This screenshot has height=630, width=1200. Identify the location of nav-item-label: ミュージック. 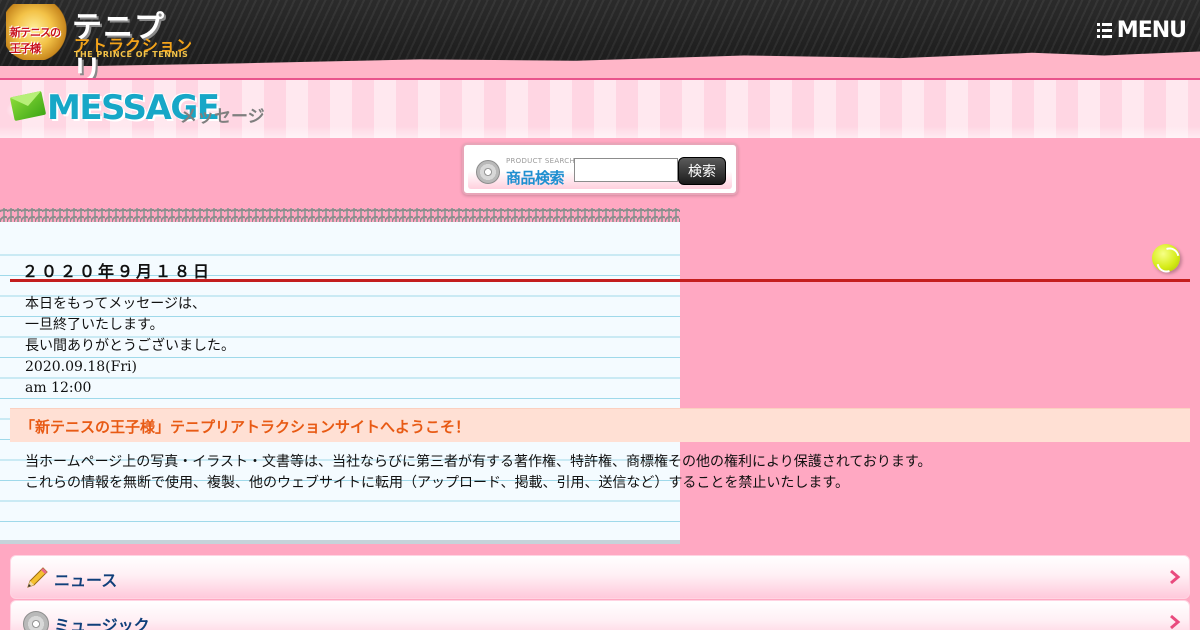
(102, 623).